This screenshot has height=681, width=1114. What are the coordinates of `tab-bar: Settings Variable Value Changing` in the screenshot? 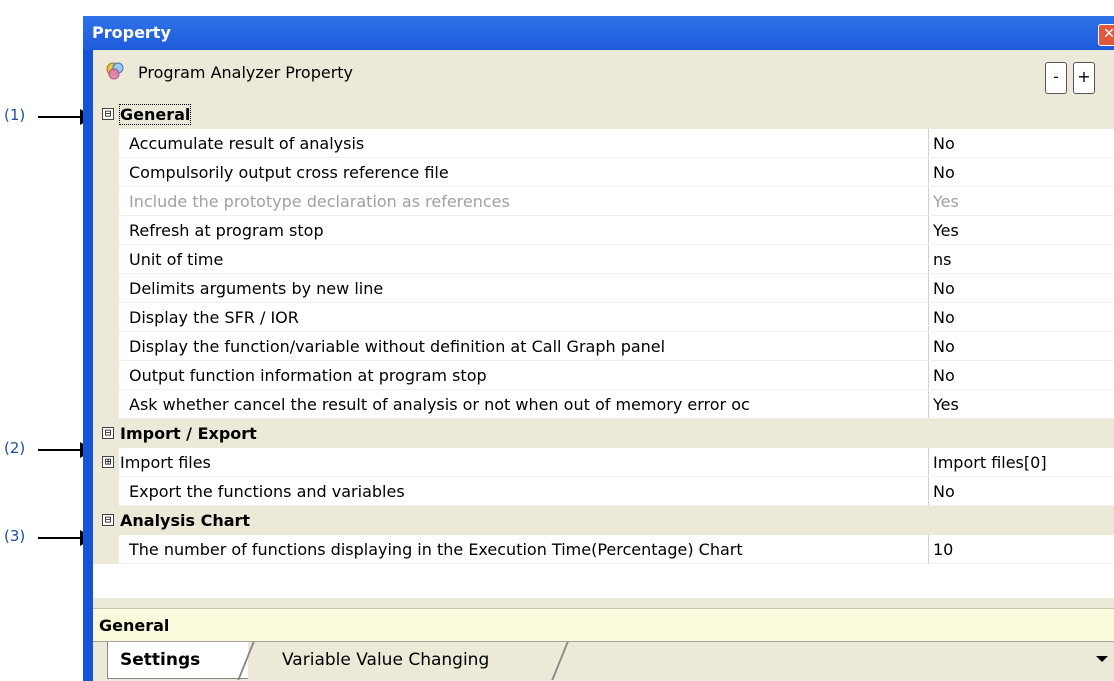 It's located at (603, 661).